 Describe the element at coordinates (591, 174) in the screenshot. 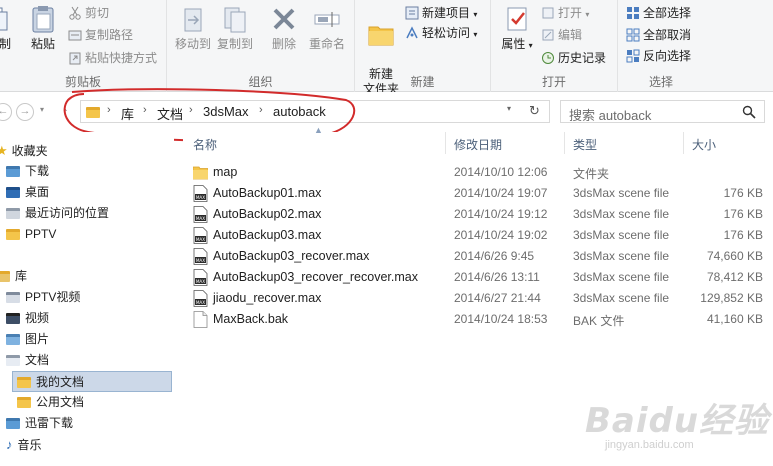

I see `file-type: 文件夹` at that location.